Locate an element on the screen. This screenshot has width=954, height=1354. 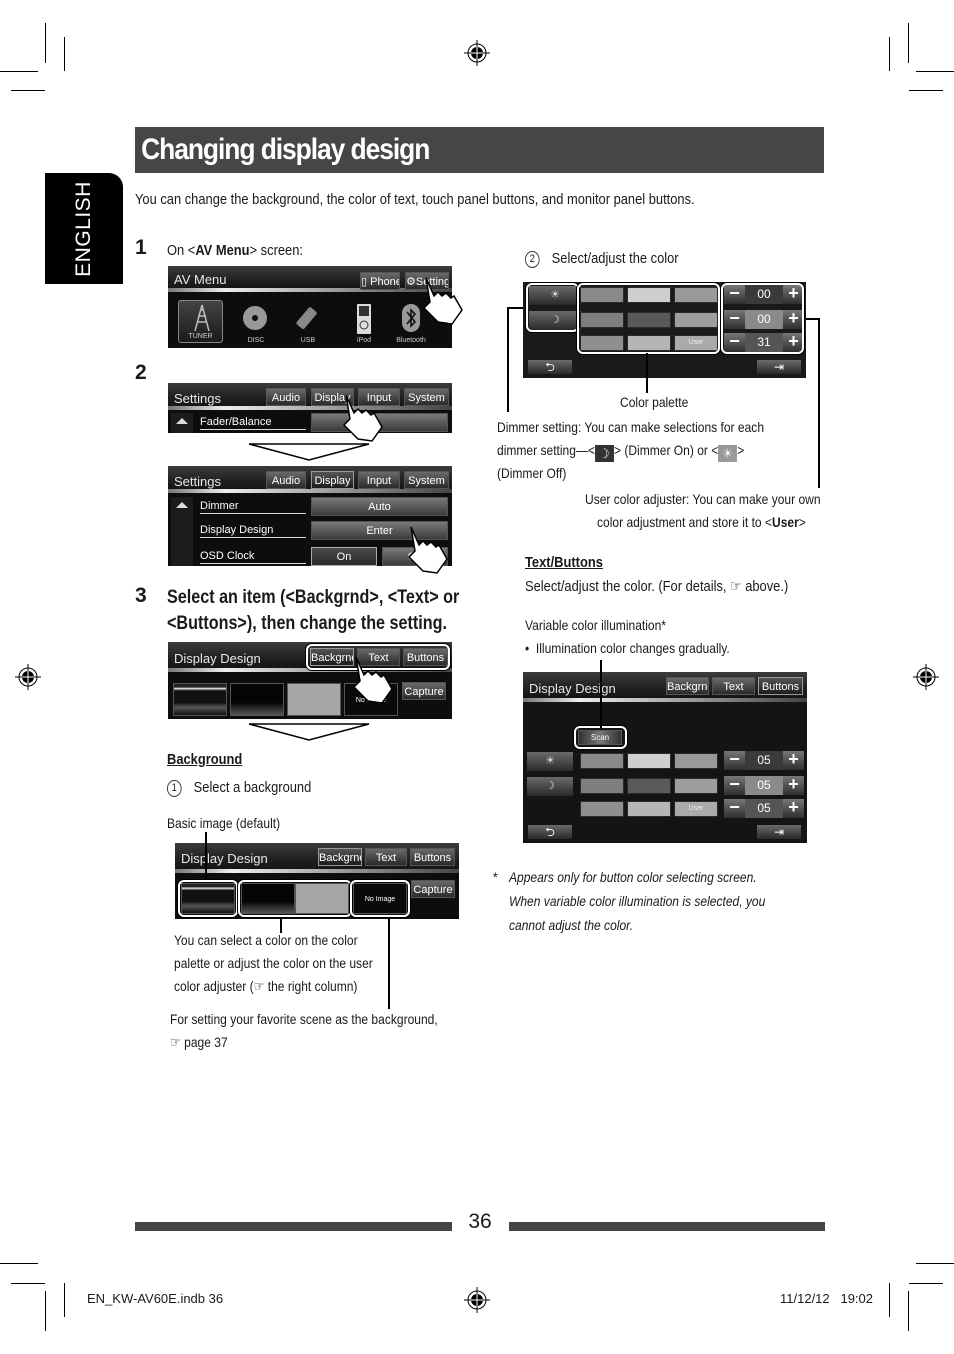
step3-heading-line2: <Buttons>), then change the setting. is located at coordinates (307, 623).